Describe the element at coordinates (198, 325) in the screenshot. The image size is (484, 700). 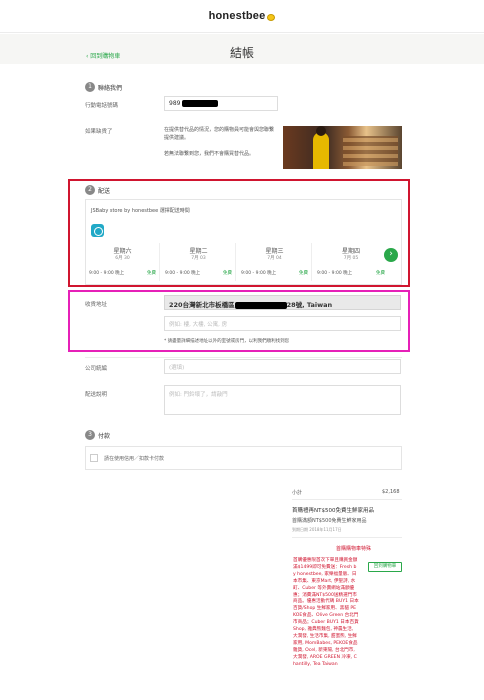
I see `address-line2-placeholder: 例如: 樓, 大樓, 公寓, 房` at that location.